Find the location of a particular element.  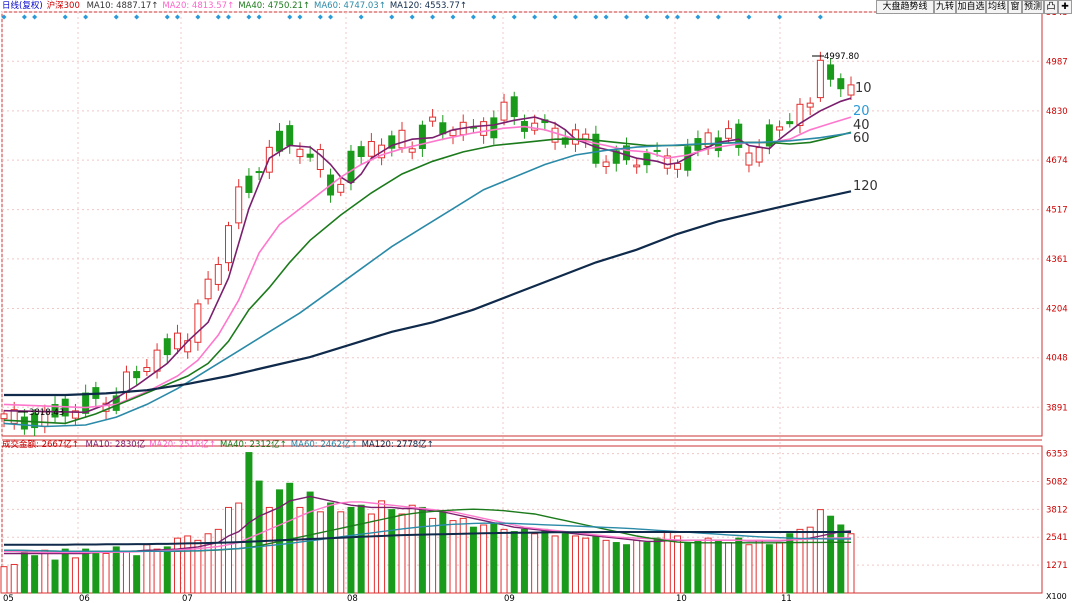

volume-tick-0: 6353 is located at coordinates (1057, 455).